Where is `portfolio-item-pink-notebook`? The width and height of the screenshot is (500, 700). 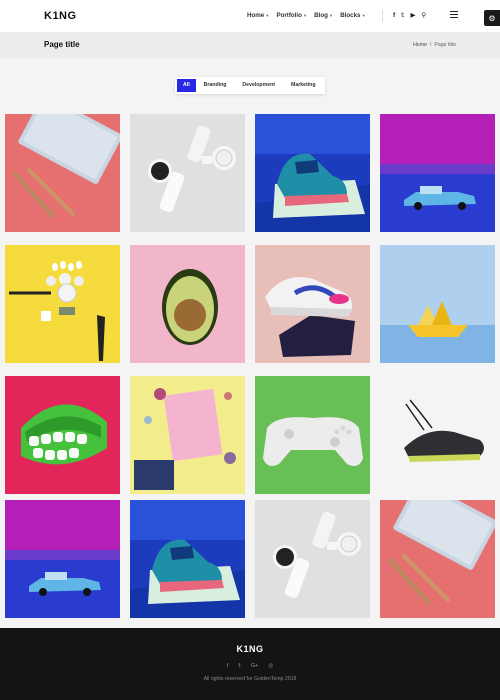 portfolio-item-pink-notebook is located at coordinates (187, 435).